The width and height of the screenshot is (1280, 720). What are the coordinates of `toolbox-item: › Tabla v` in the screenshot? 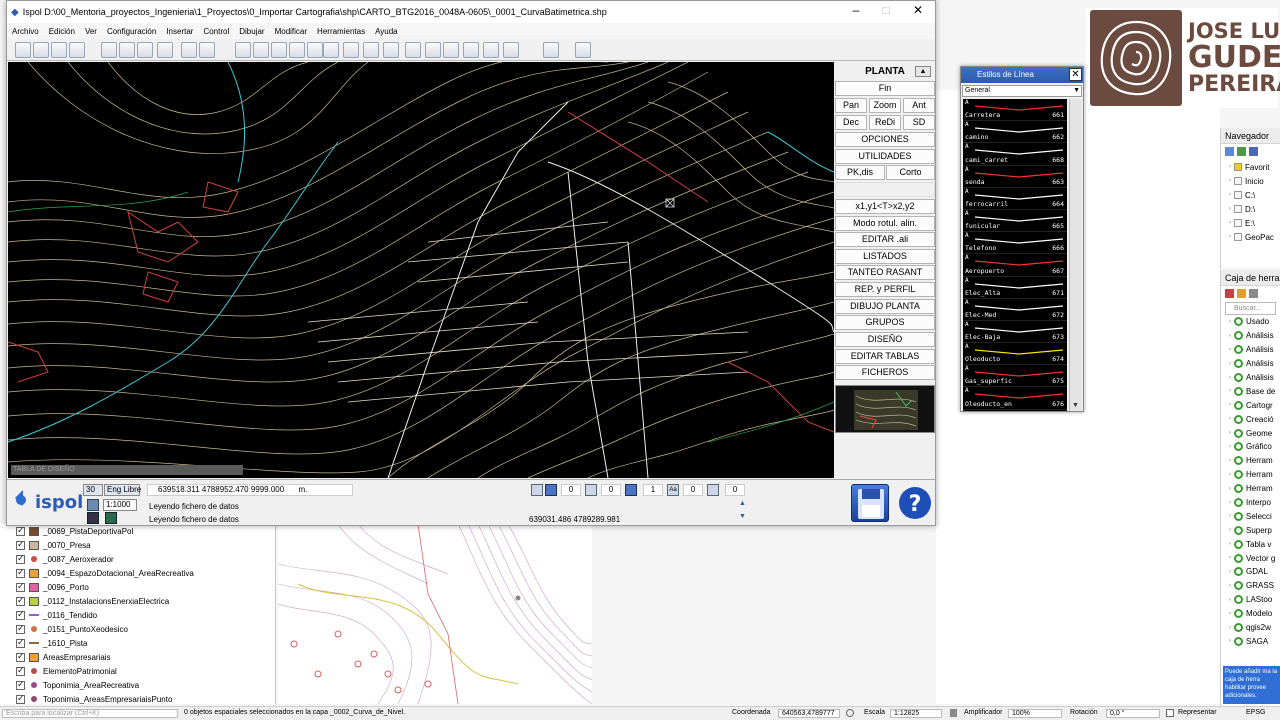 It's located at (1250, 544).